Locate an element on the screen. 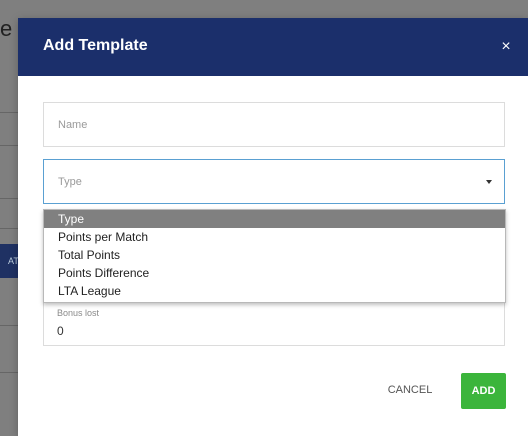 This screenshot has height=436, width=528. close-button: × is located at coordinates (506, 47).